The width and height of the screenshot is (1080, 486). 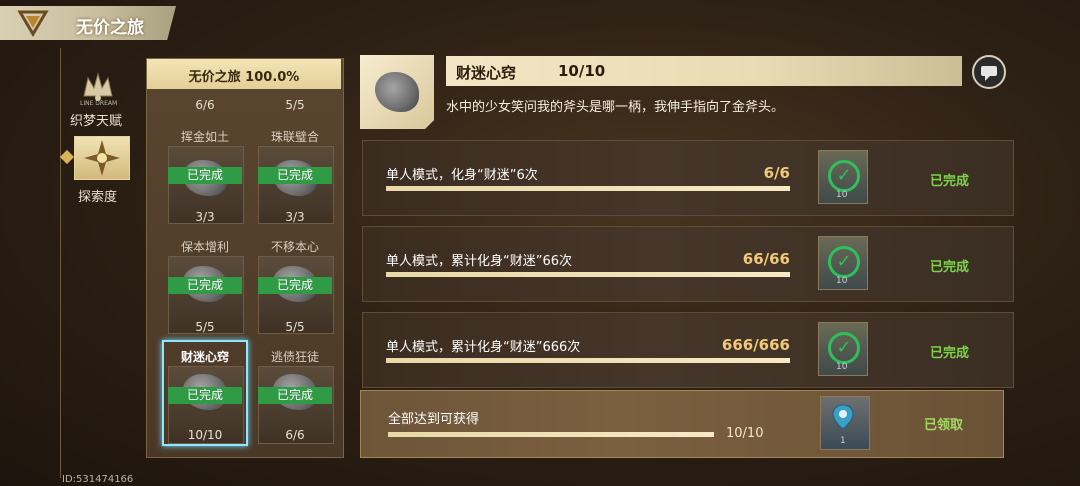 What do you see at coordinates (843, 441) in the screenshot?
I see `reward-count: 1` at bounding box center [843, 441].